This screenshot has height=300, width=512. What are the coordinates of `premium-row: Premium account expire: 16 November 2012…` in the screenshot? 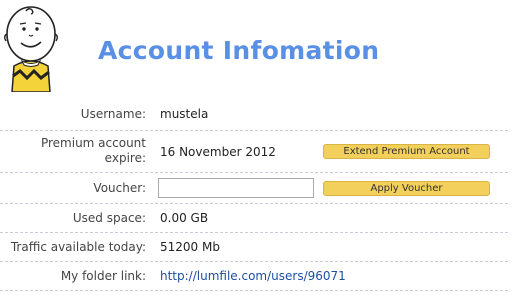 It's located at (254, 152).